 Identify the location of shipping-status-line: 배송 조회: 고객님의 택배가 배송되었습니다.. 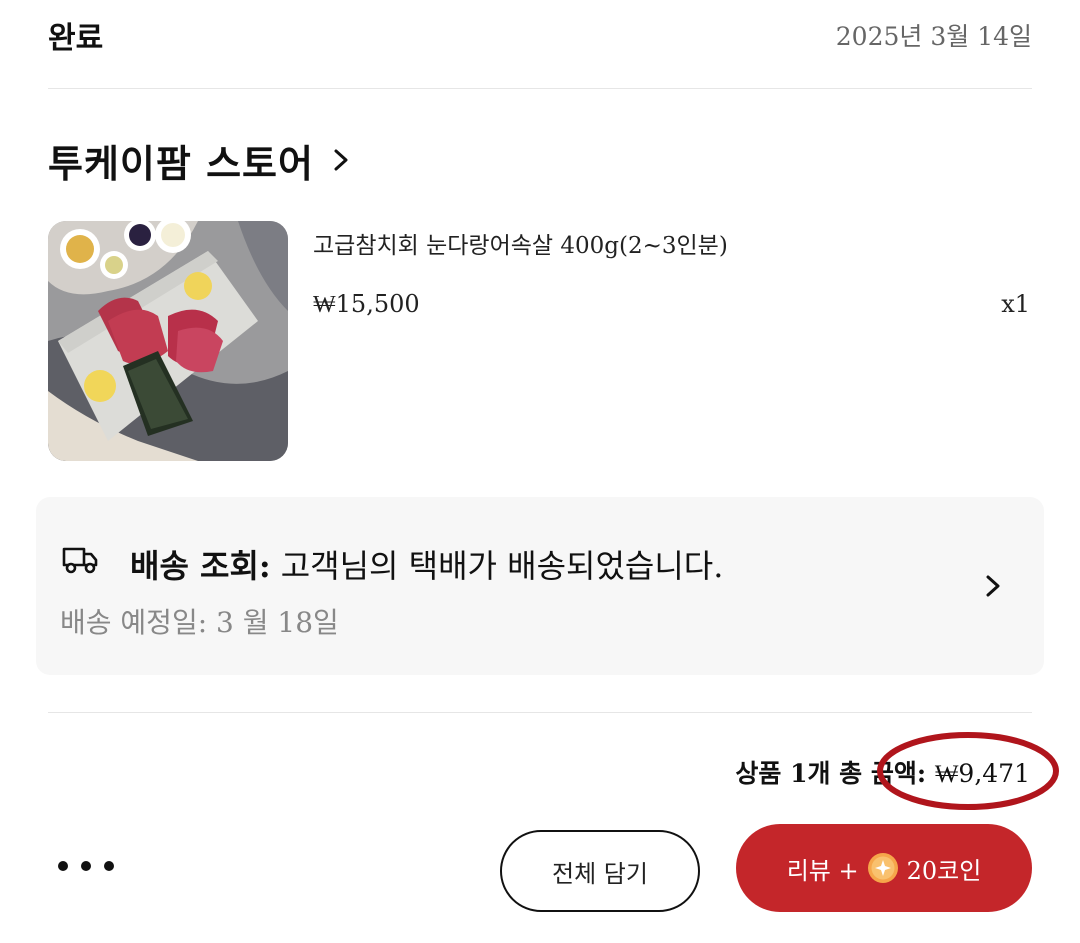
(426, 564).